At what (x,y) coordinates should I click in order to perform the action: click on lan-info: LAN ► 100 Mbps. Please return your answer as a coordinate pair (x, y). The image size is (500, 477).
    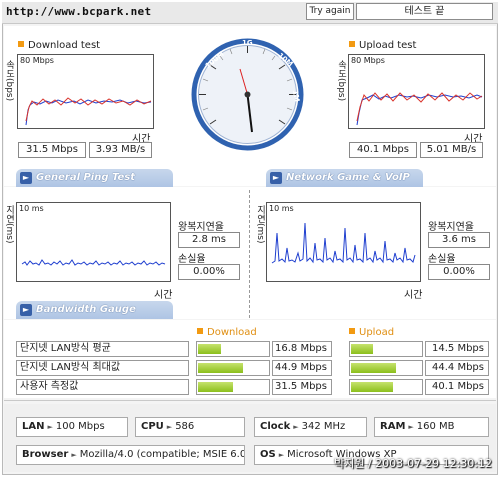
    Looking at the image, I should click on (72, 427).